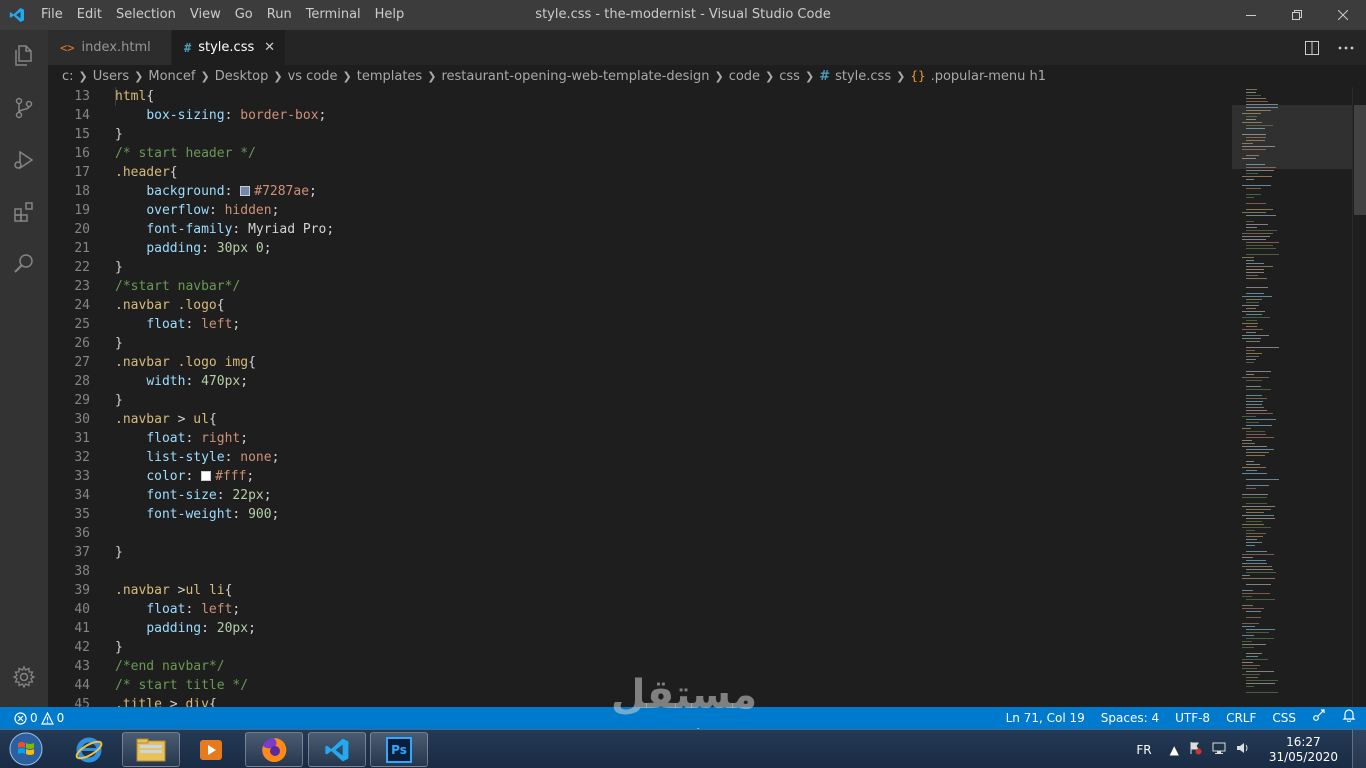 The width and height of the screenshot is (1366, 768). I want to click on breadcrumb-item: vs code, so click(313, 76).